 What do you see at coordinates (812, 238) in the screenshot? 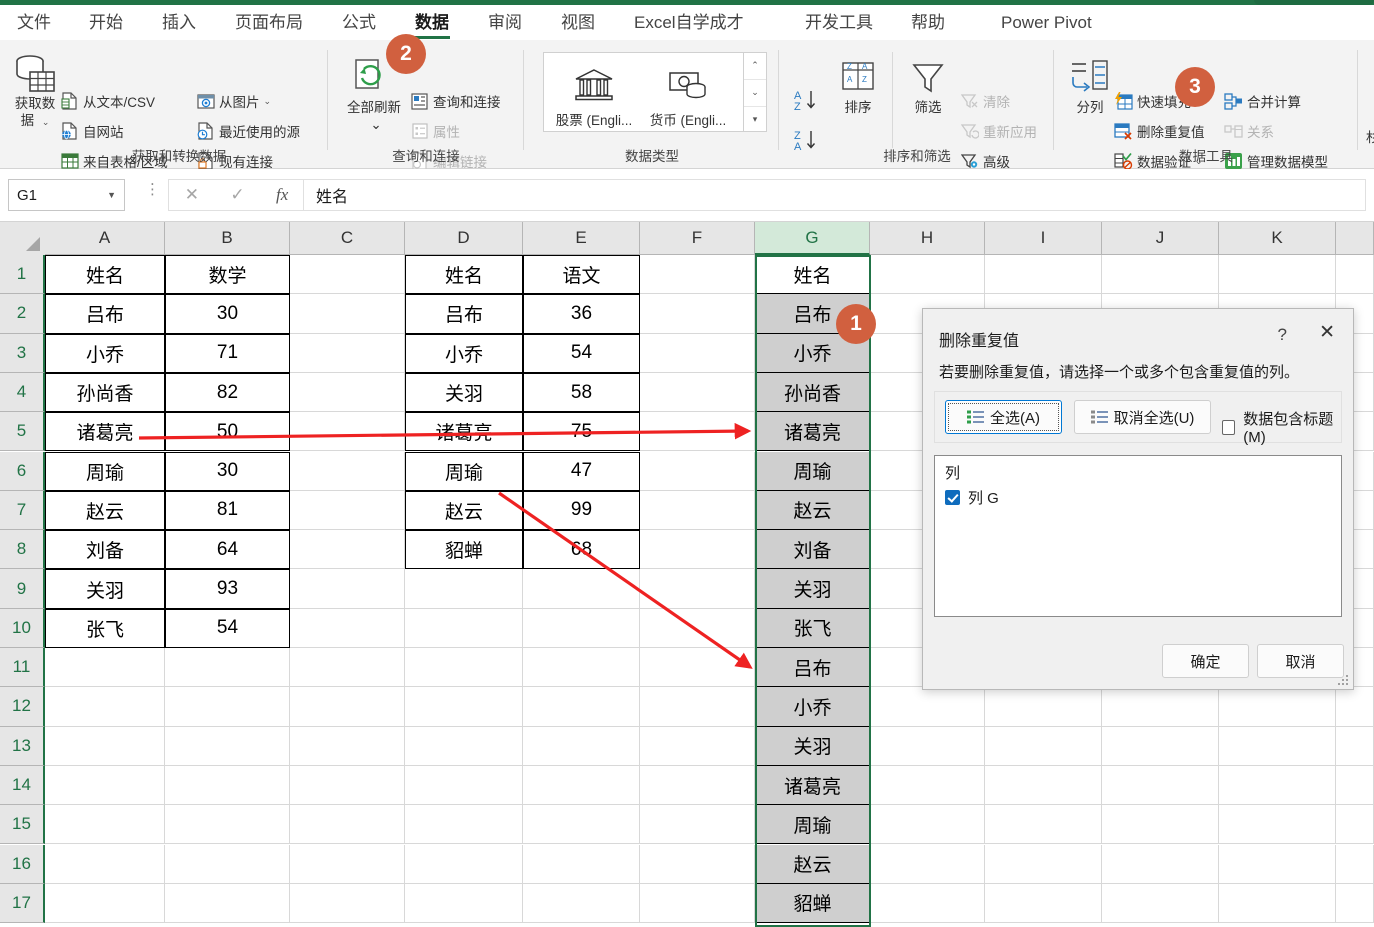
I see `col-header-g: G` at bounding box center [812, 238].